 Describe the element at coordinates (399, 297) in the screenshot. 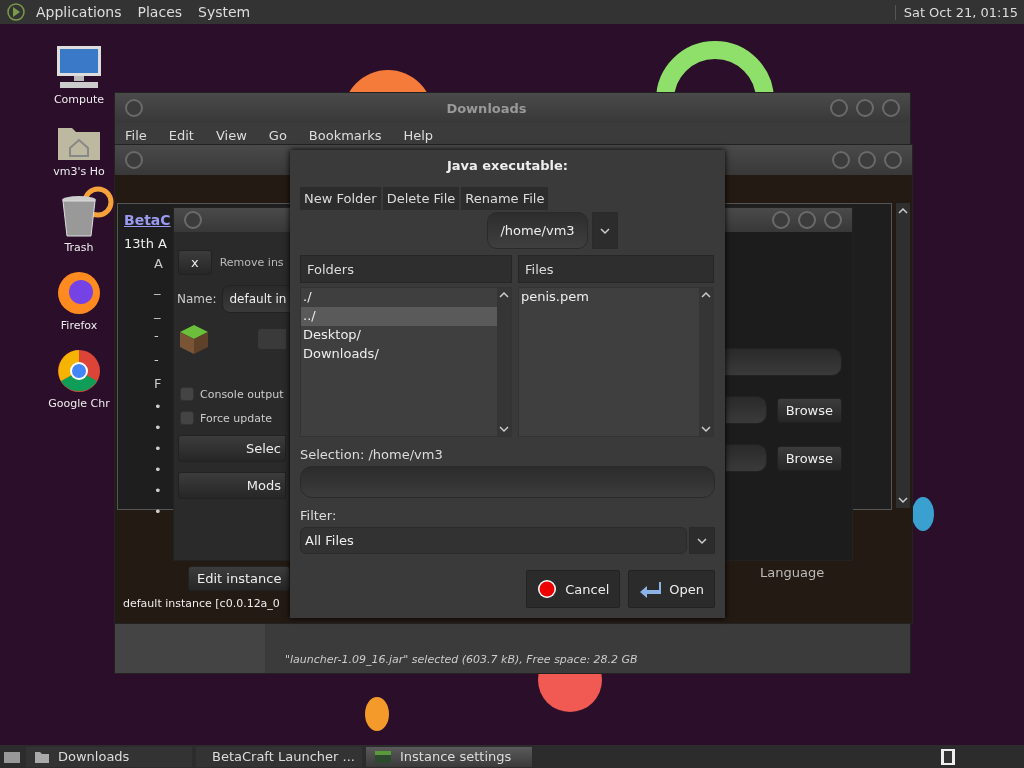

I see `folder-item: ./` at that location.